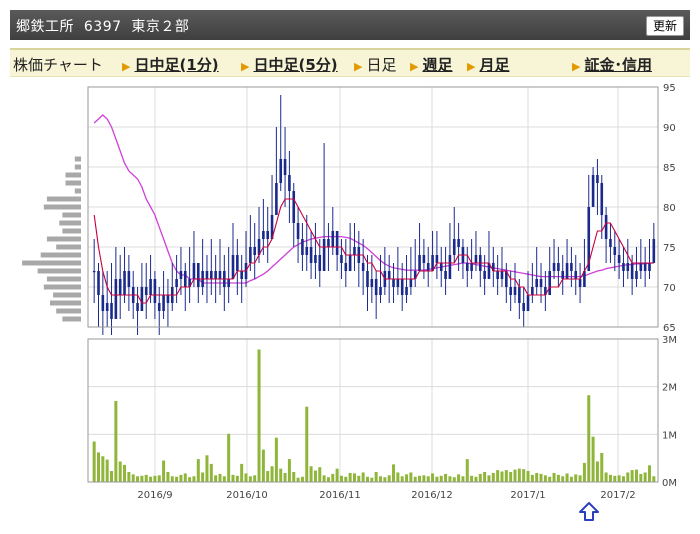 The image size is (700, 534). Describe the element at coordinates (669, 483) in the screenshot. I see `volume-tick-label: 0M` at that location.